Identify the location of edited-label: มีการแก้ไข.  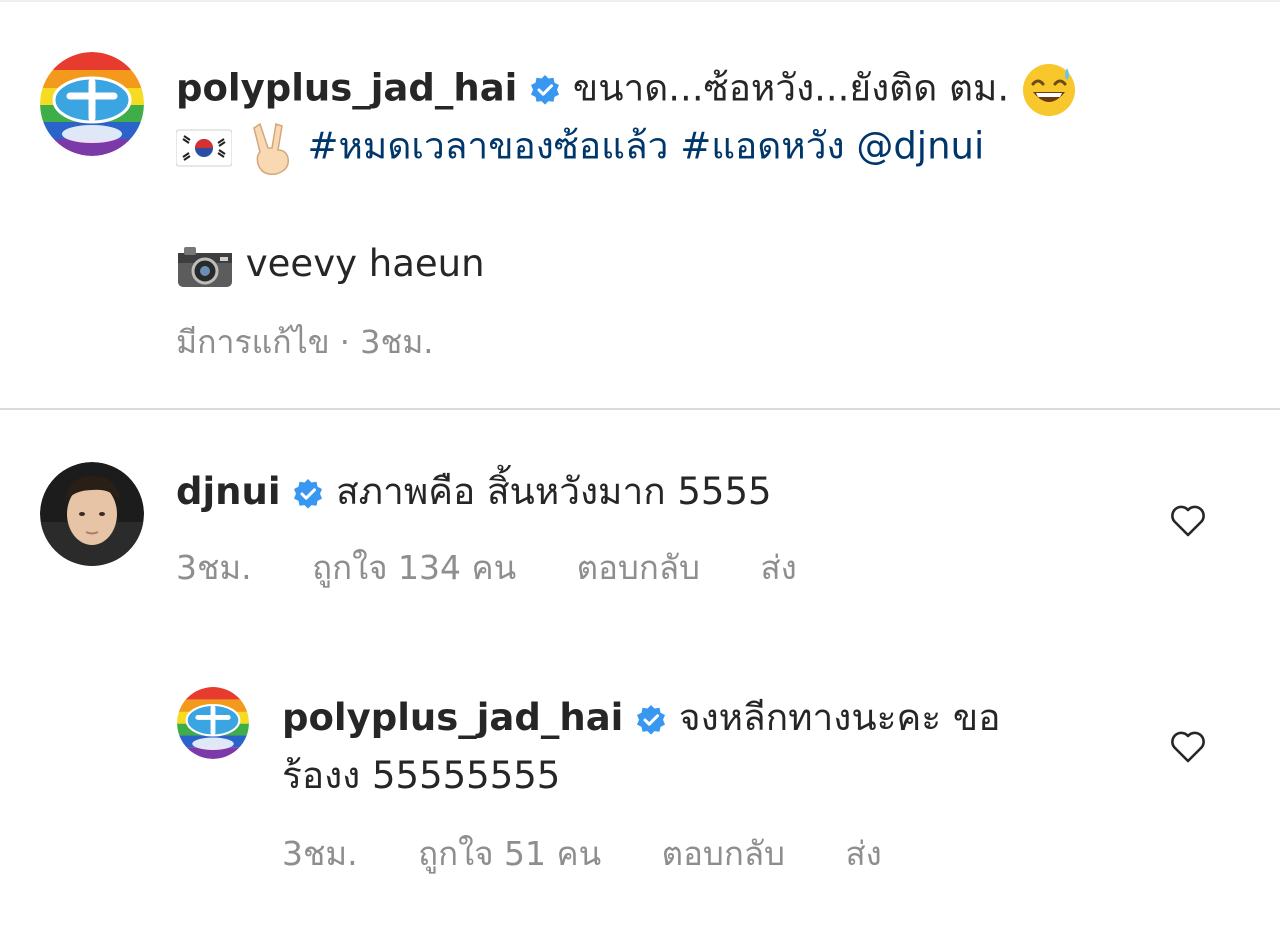
(253, 342).